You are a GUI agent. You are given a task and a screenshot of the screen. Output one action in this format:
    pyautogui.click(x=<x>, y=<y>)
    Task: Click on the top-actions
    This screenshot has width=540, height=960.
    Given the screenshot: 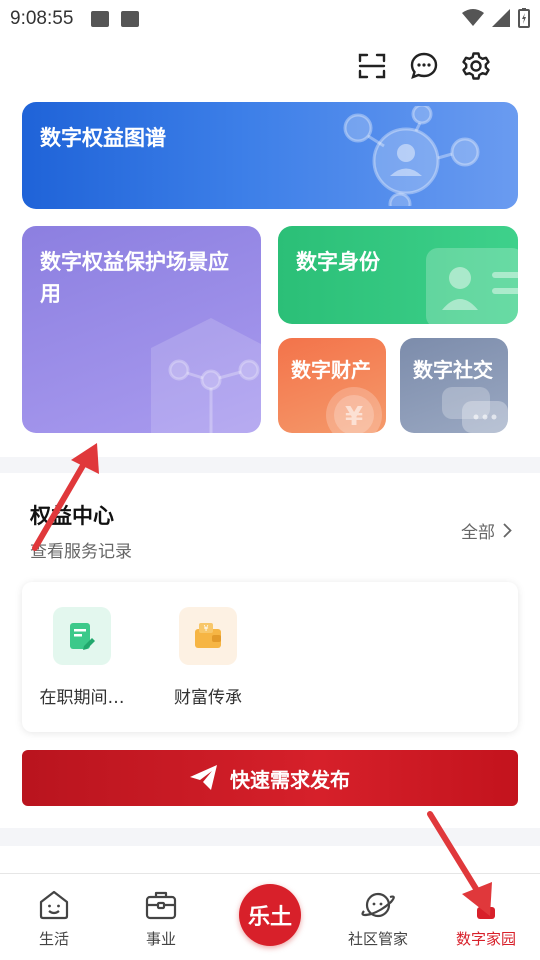 What is the action you would take?
    pyautogui.click(x=424, y=66)
    